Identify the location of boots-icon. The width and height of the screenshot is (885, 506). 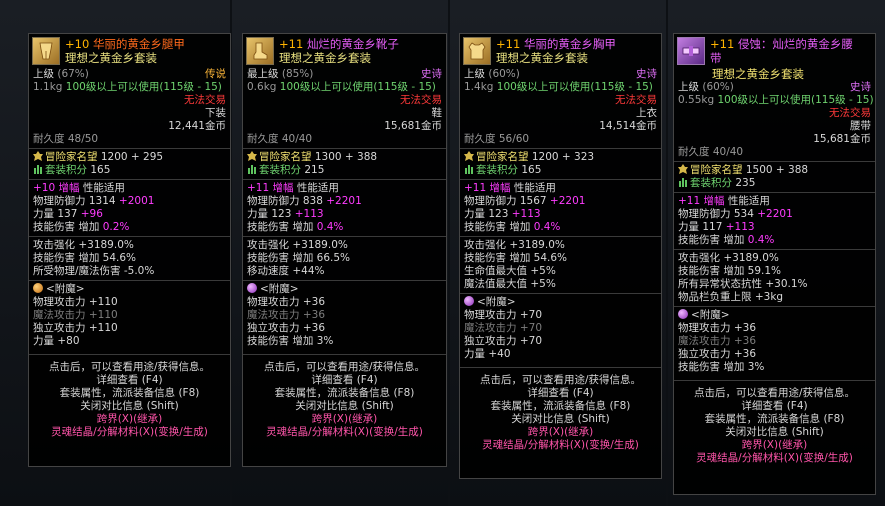
(260, 51).